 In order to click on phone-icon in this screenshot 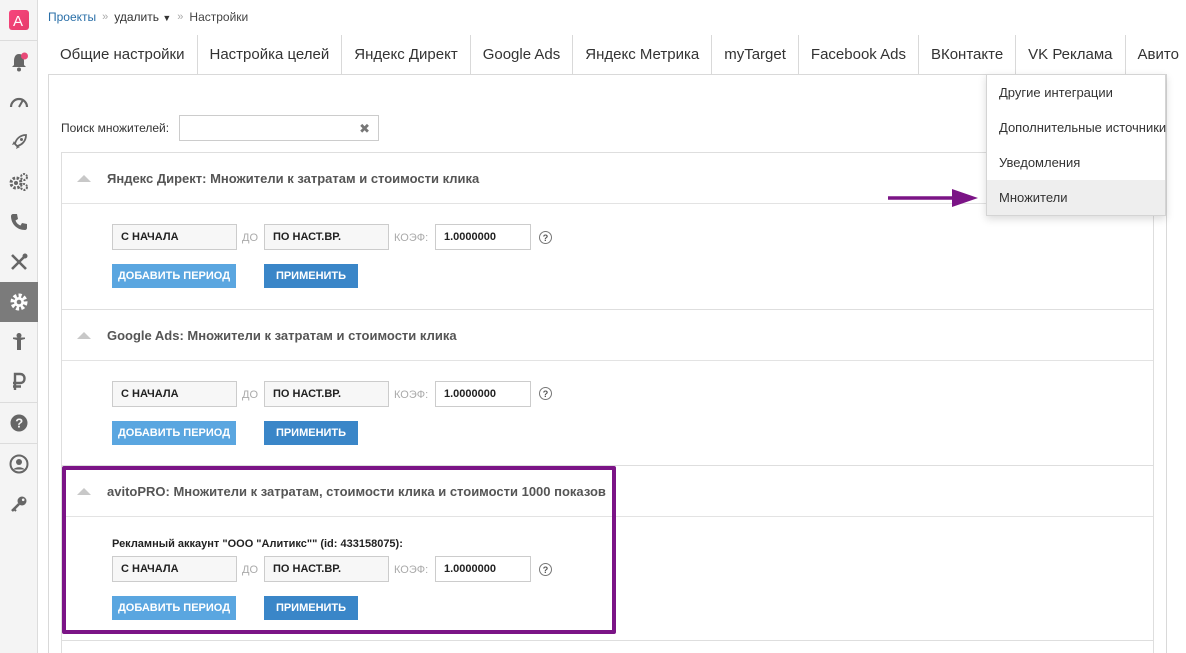, I will do `click(19, 222)`.